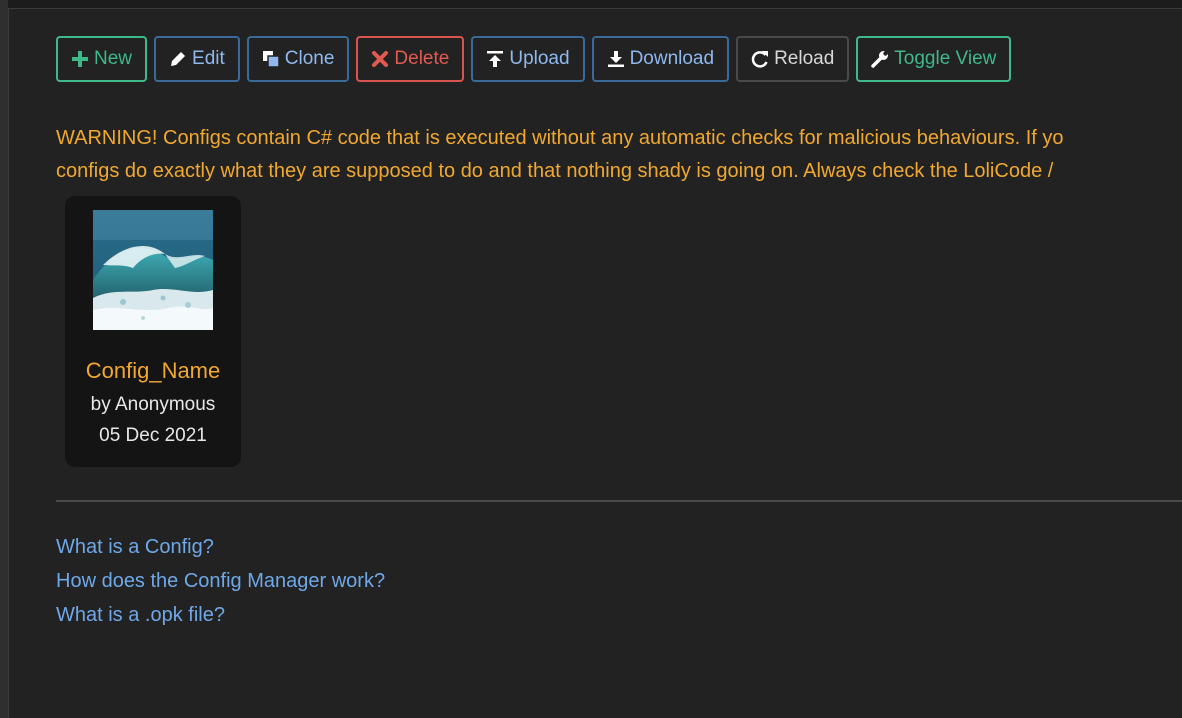 The height and width of the screenshot is (718, 1182). What do you see at coordinates (220, 615) in the screenshot?
I see `help-link-opk-file: What is a .opk file?` at bounding box center [220, 615].